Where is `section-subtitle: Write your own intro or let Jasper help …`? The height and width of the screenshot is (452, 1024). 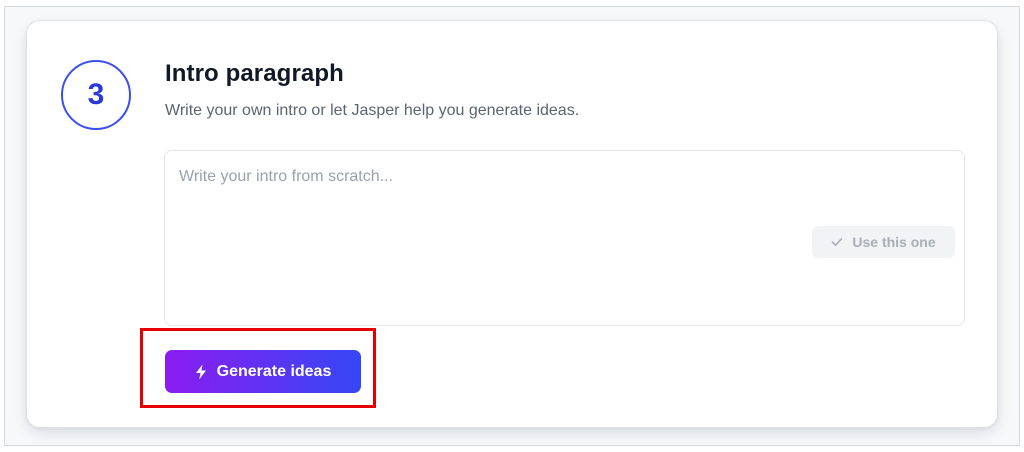
section-subtitle: Write your own intro or let Jasper help … is located at coordinates (372, 110).